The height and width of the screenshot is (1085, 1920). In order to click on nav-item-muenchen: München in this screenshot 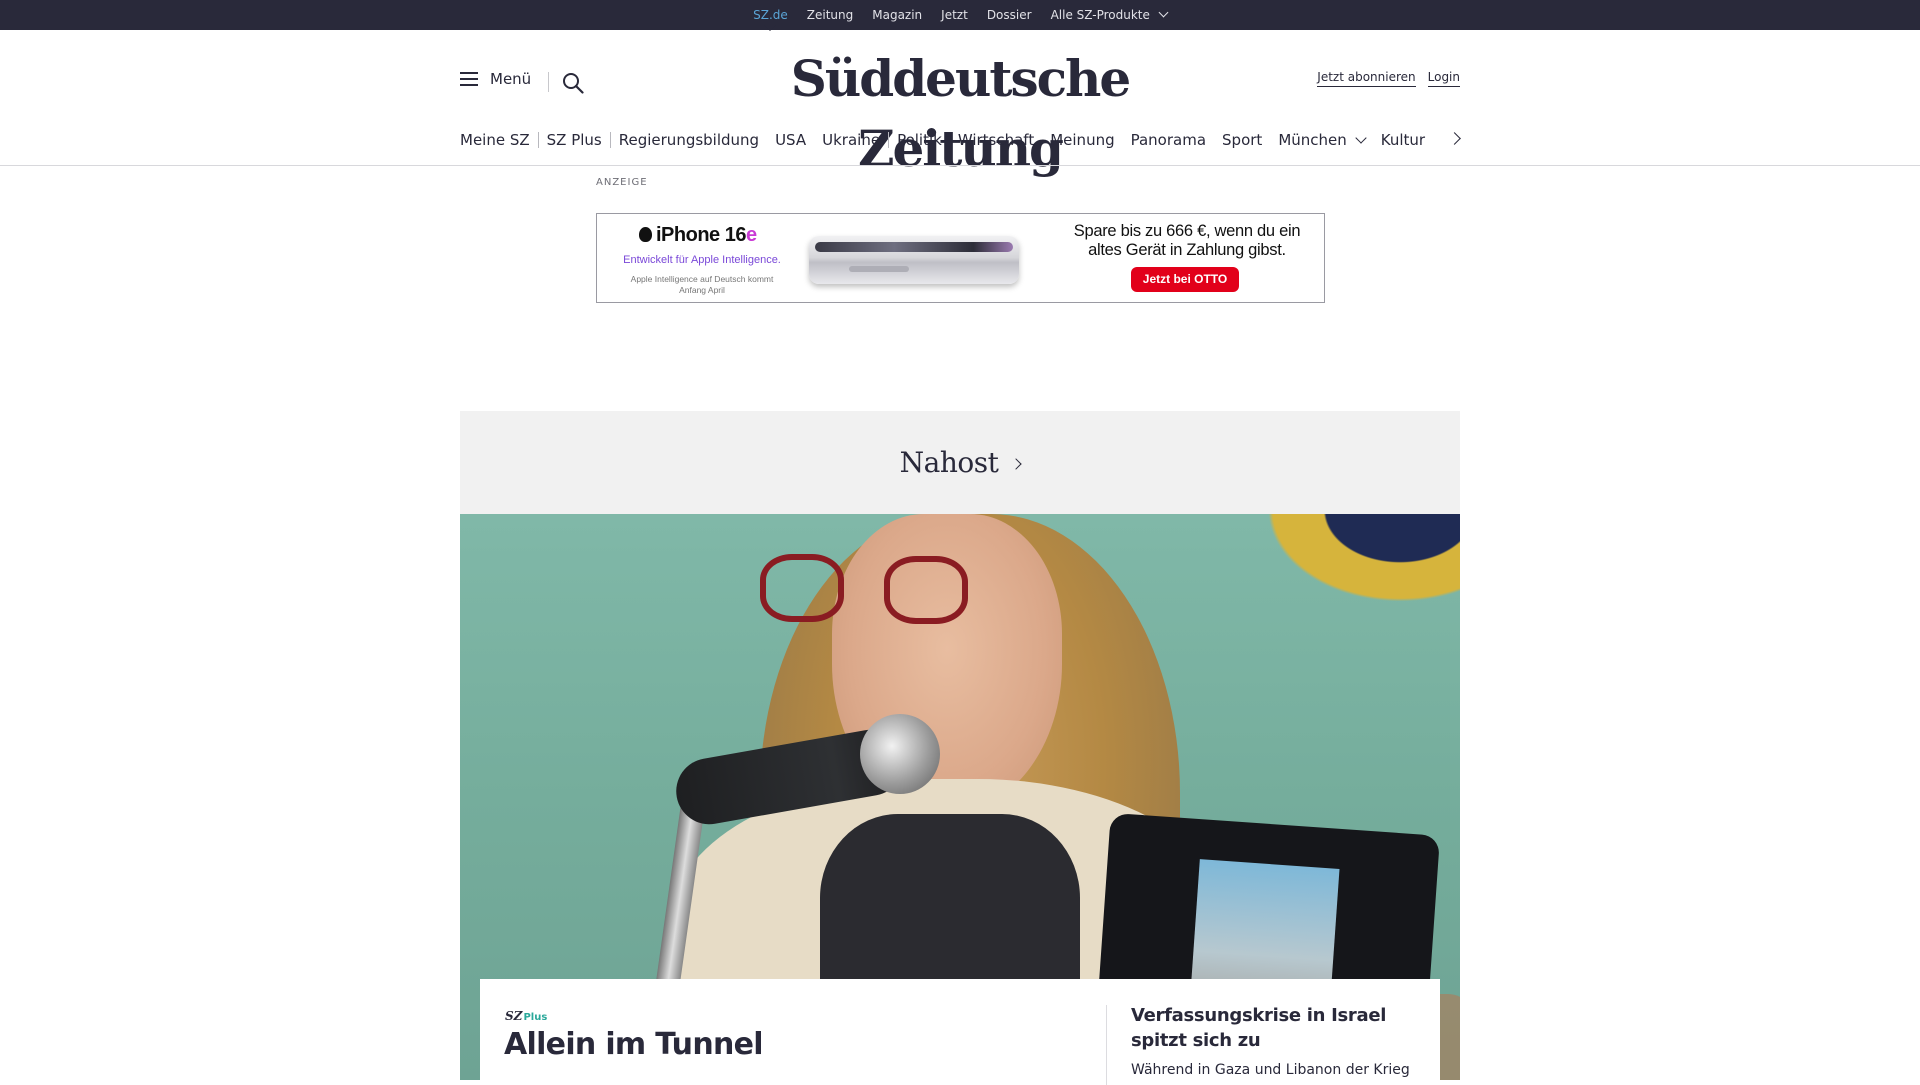, I will do `click(1321, 140)`.